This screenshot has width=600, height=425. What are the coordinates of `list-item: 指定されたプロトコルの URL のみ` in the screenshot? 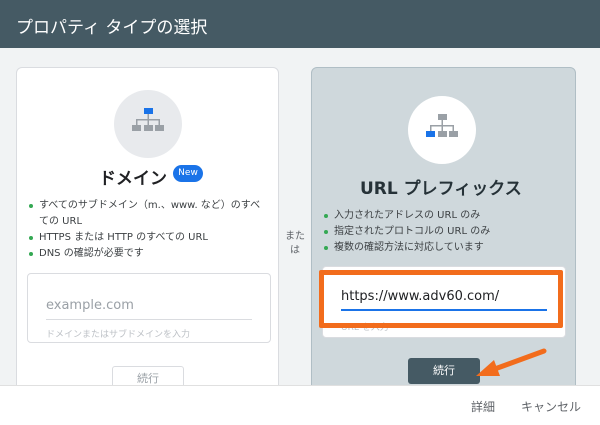 It's located at (444, 232).